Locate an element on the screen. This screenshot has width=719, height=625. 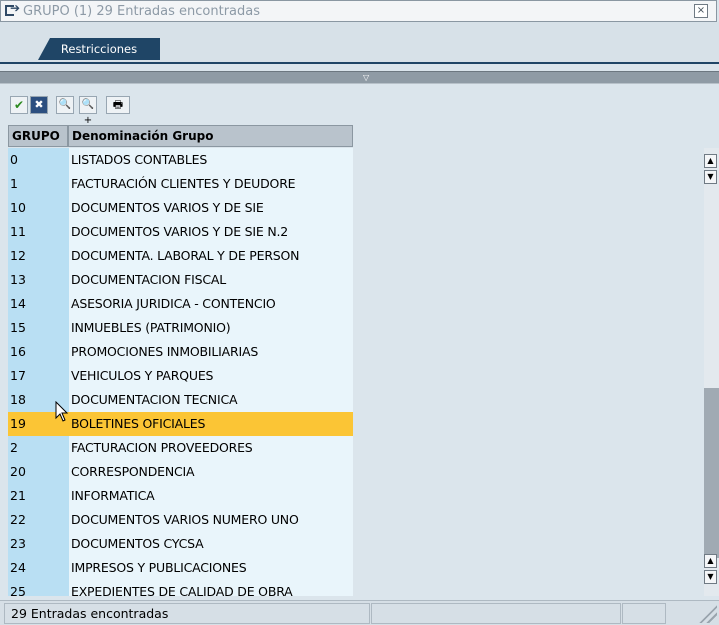
window-icon is located at coordinates (13, 9).